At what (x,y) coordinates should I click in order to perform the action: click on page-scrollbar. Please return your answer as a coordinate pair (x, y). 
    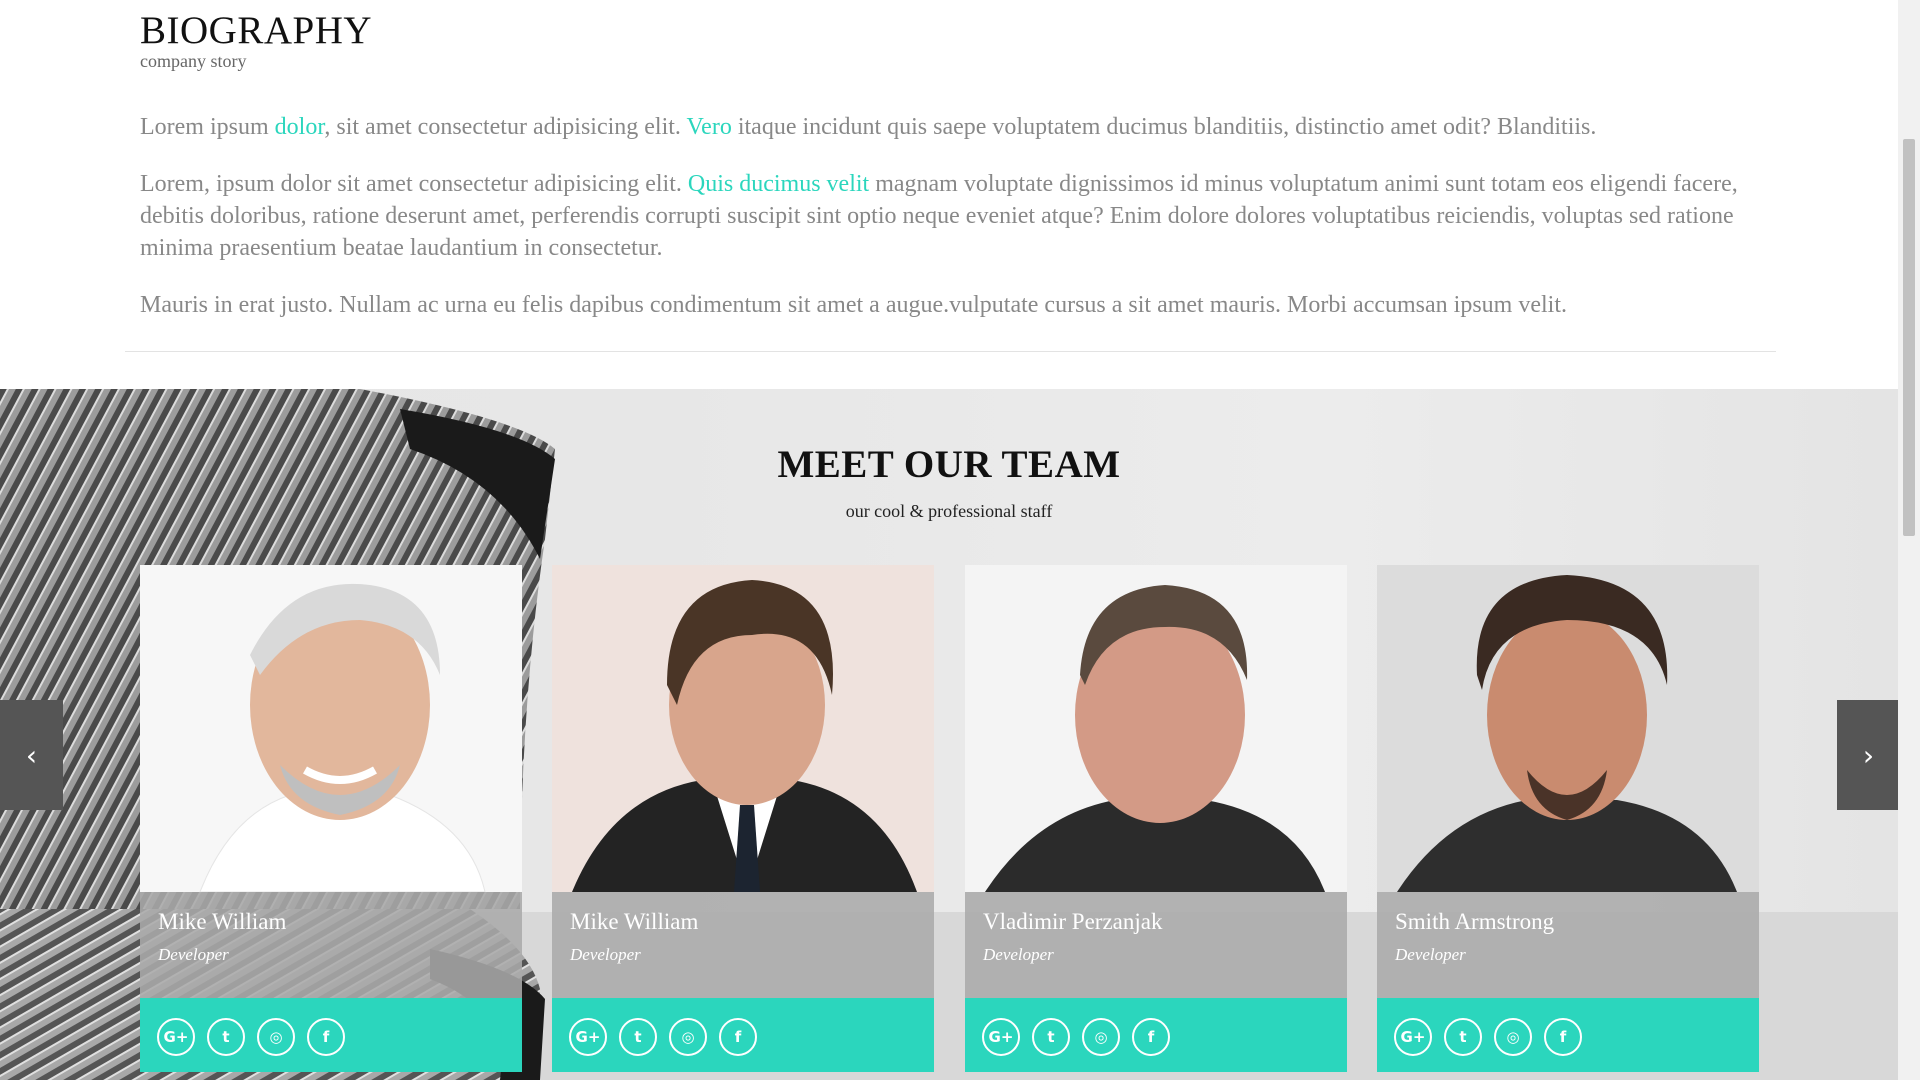
    Looking at the image, I should click on (1909, 540).